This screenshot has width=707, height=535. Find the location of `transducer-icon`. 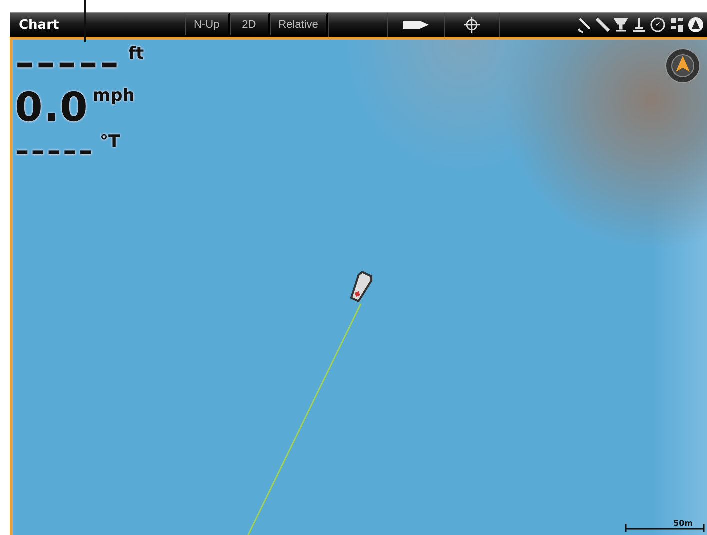

transducer-icon is located at coordinates (621, 25).